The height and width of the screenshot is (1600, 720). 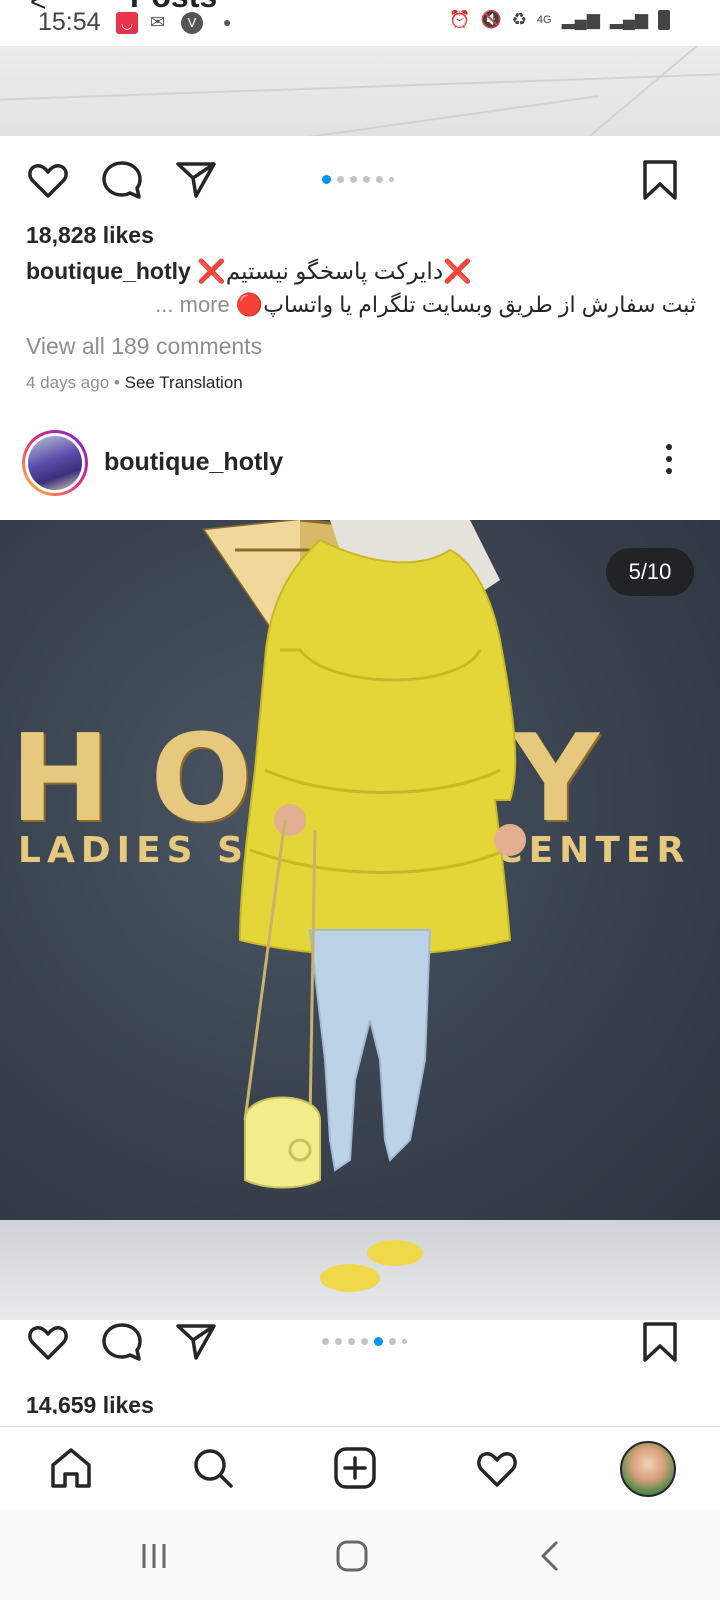 What do you see at coordinates (360, 91) in the screenshot?
I see `previous-post-image` at bounding box center [360, 91].